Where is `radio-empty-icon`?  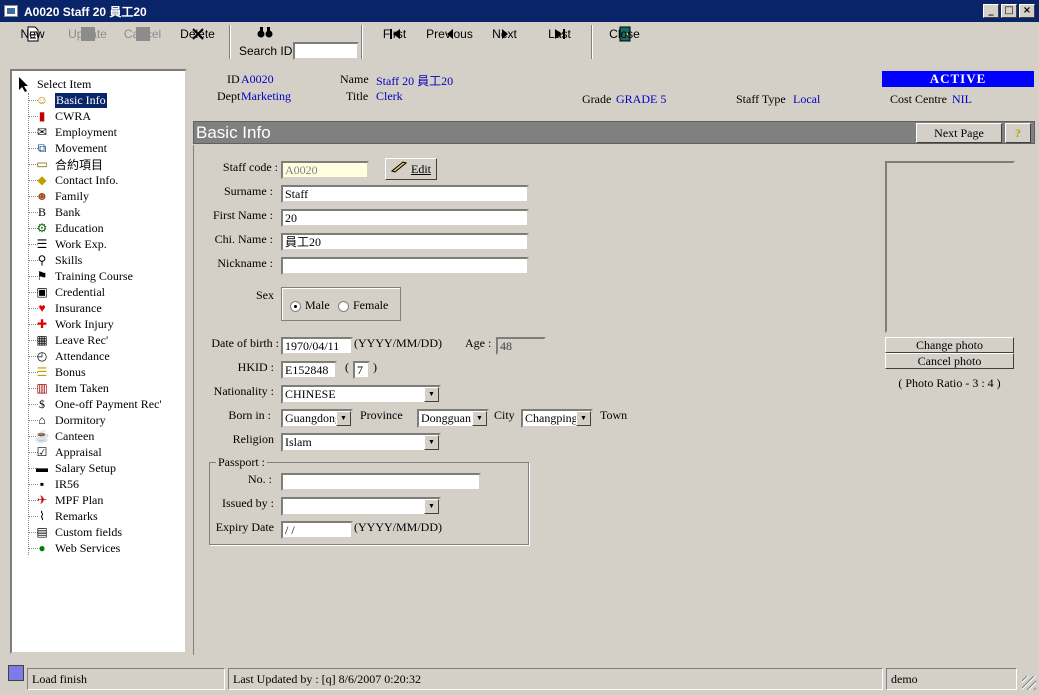
radio-empty-icon is located at coordinates (343, 306).